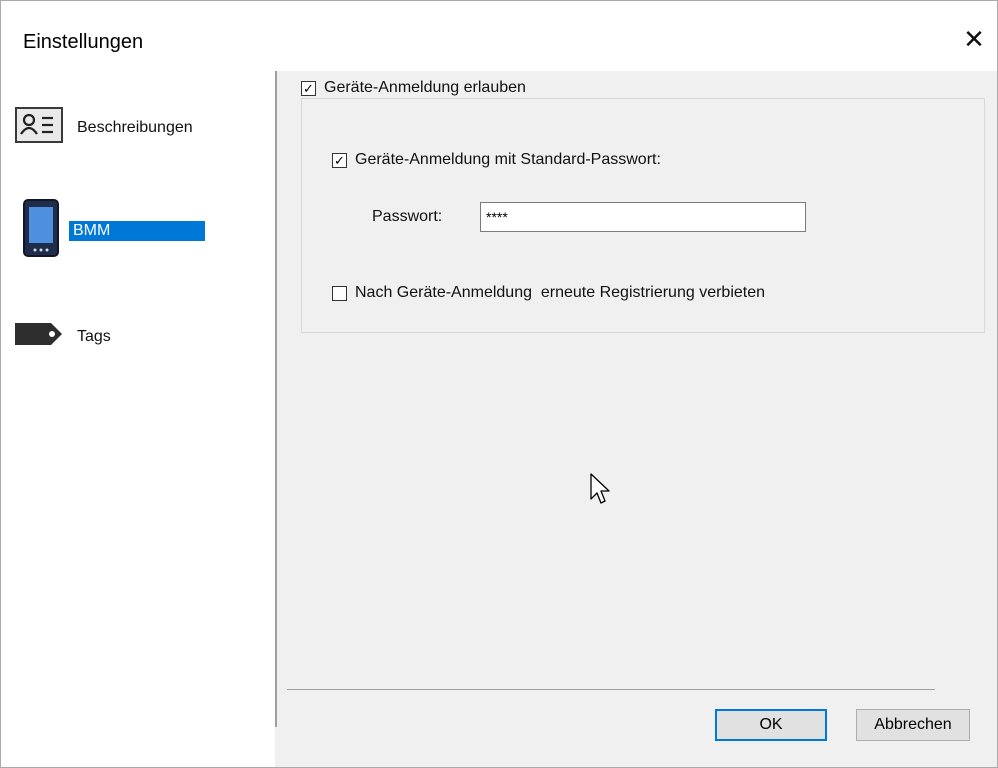 The width and height of the screenshot is (998, 768). I want to click on sidebar-item-tags: Tags, so click(65, 336).